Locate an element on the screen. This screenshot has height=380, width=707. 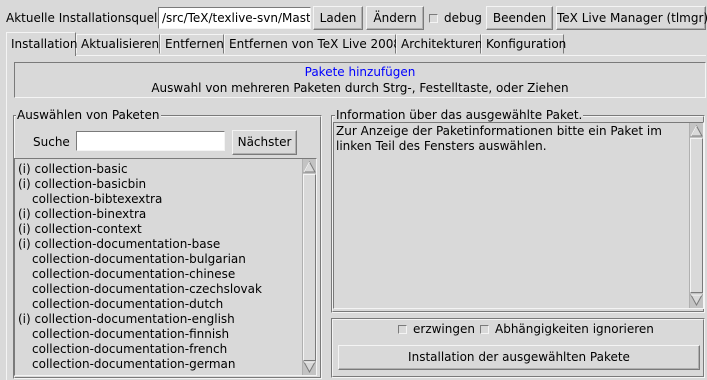
info-scroll-down-arrow-icon is located at coordinates (696, 299).